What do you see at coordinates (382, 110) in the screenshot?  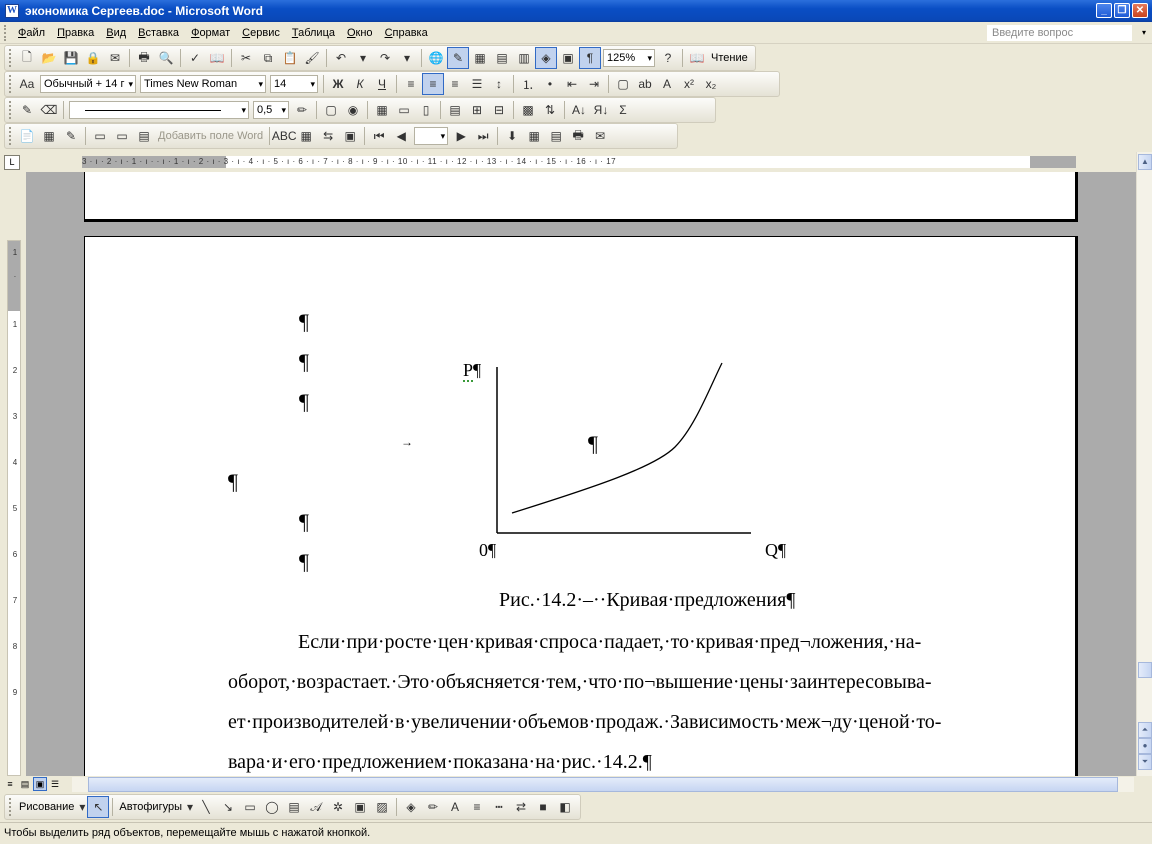 I see `insert-table-icon: ▦` at bounding box center [382, 110].